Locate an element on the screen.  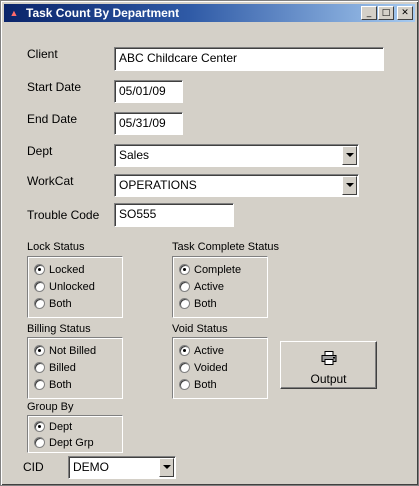
dept-label: Dept is located at coordinates (40, 151).